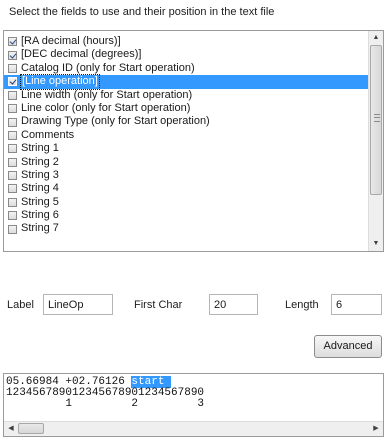 The width and height of the screenshot is (388, 441). What do you see at coordinates (186, 162) in the screenshot?
I see `field-list-item: String 2` at bounding box center [186, 162].